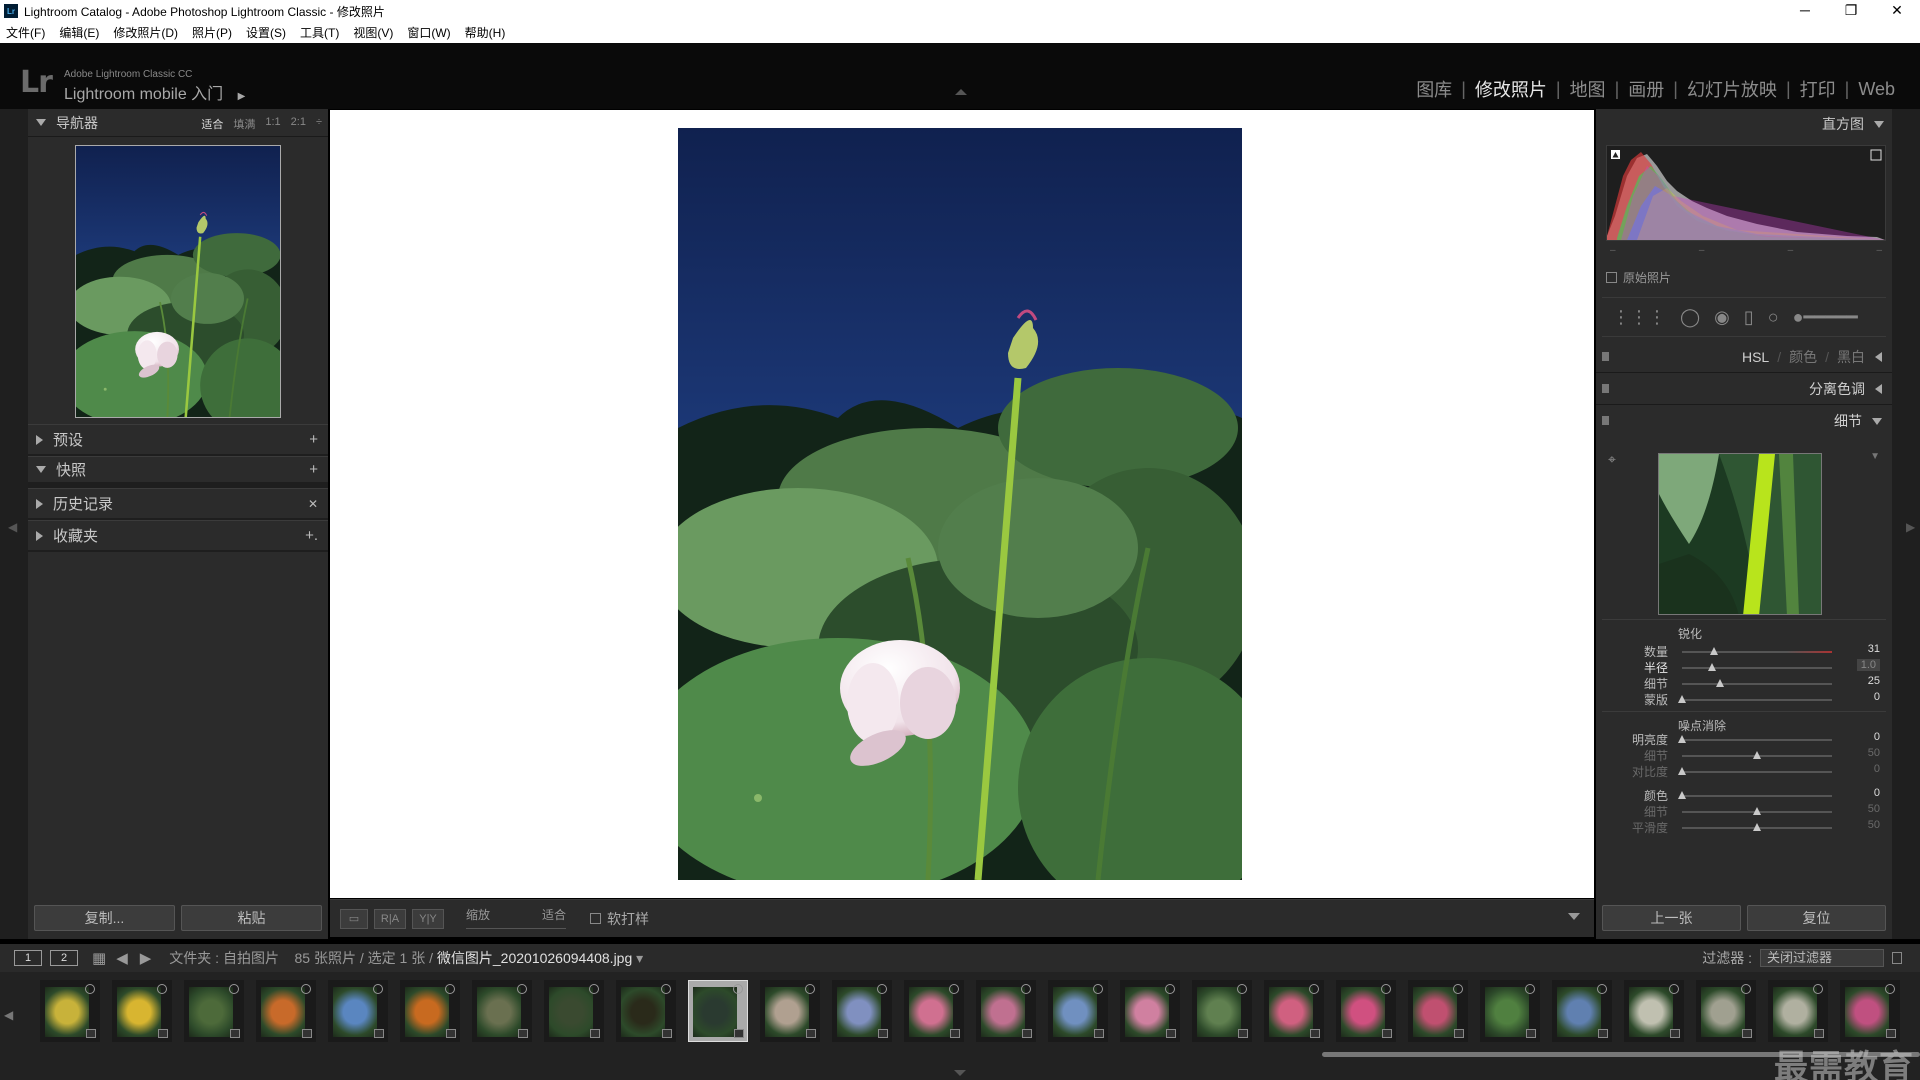 This screenshot has width=1920, height=1080. What do you see at coordinates (1822, 958) in the screenshot?
I see `filter-dropdown: 关闭过滤器` at bounding box center [1822, 958].